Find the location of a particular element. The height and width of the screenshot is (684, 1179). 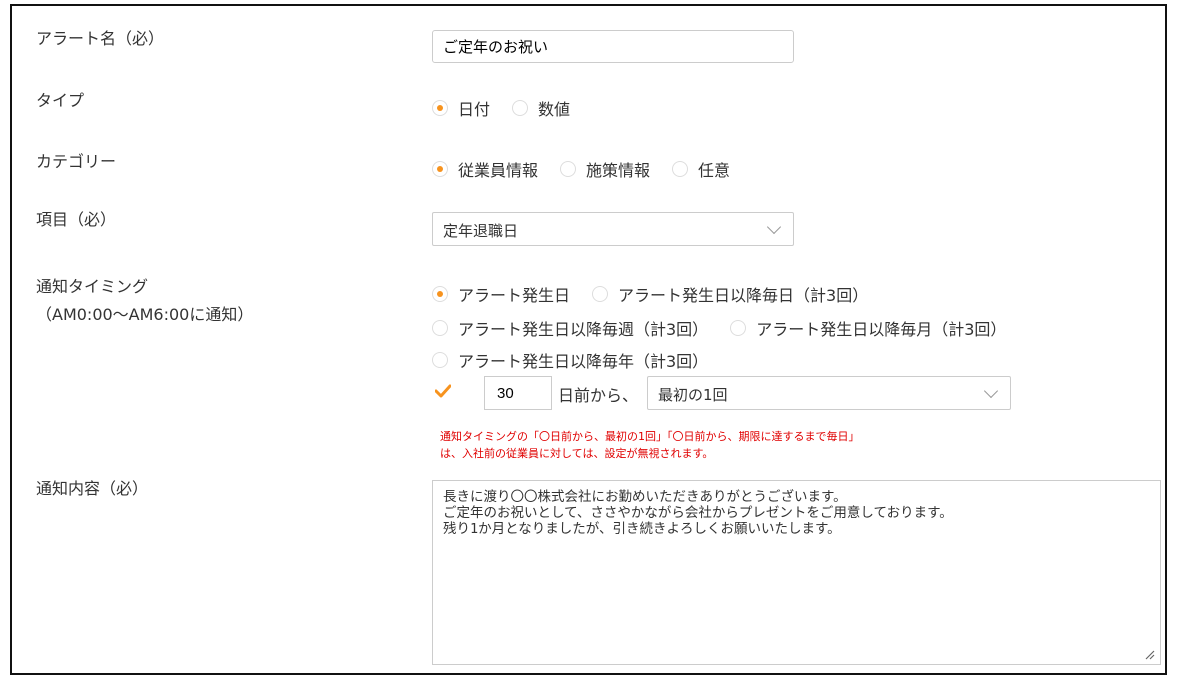

timing-label: 通知タイミング is located at coordinates (92, 286).